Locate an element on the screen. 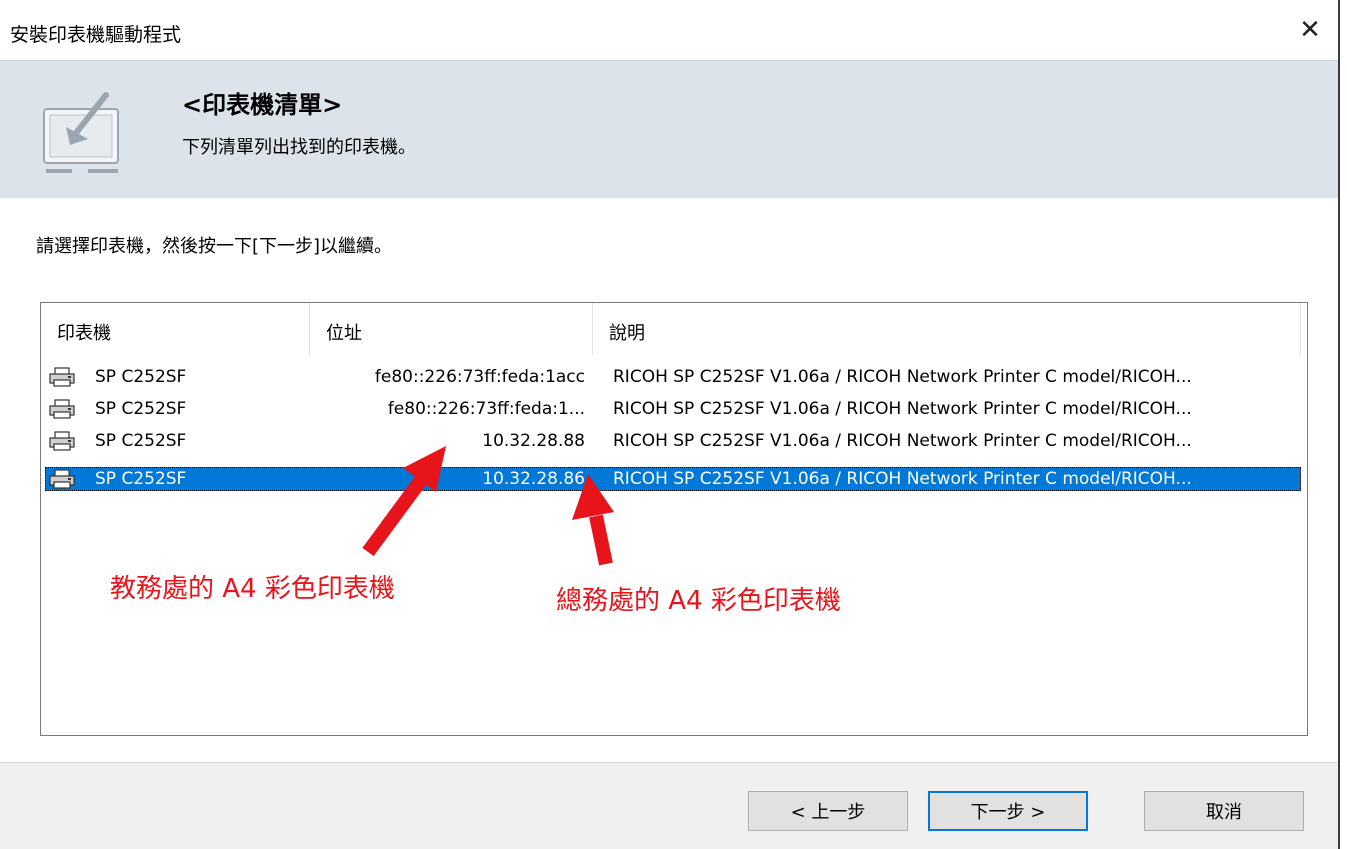  annotation-academic-printer: 教務處的 A4 彩色印表機 is located at coordinates (252, 589).